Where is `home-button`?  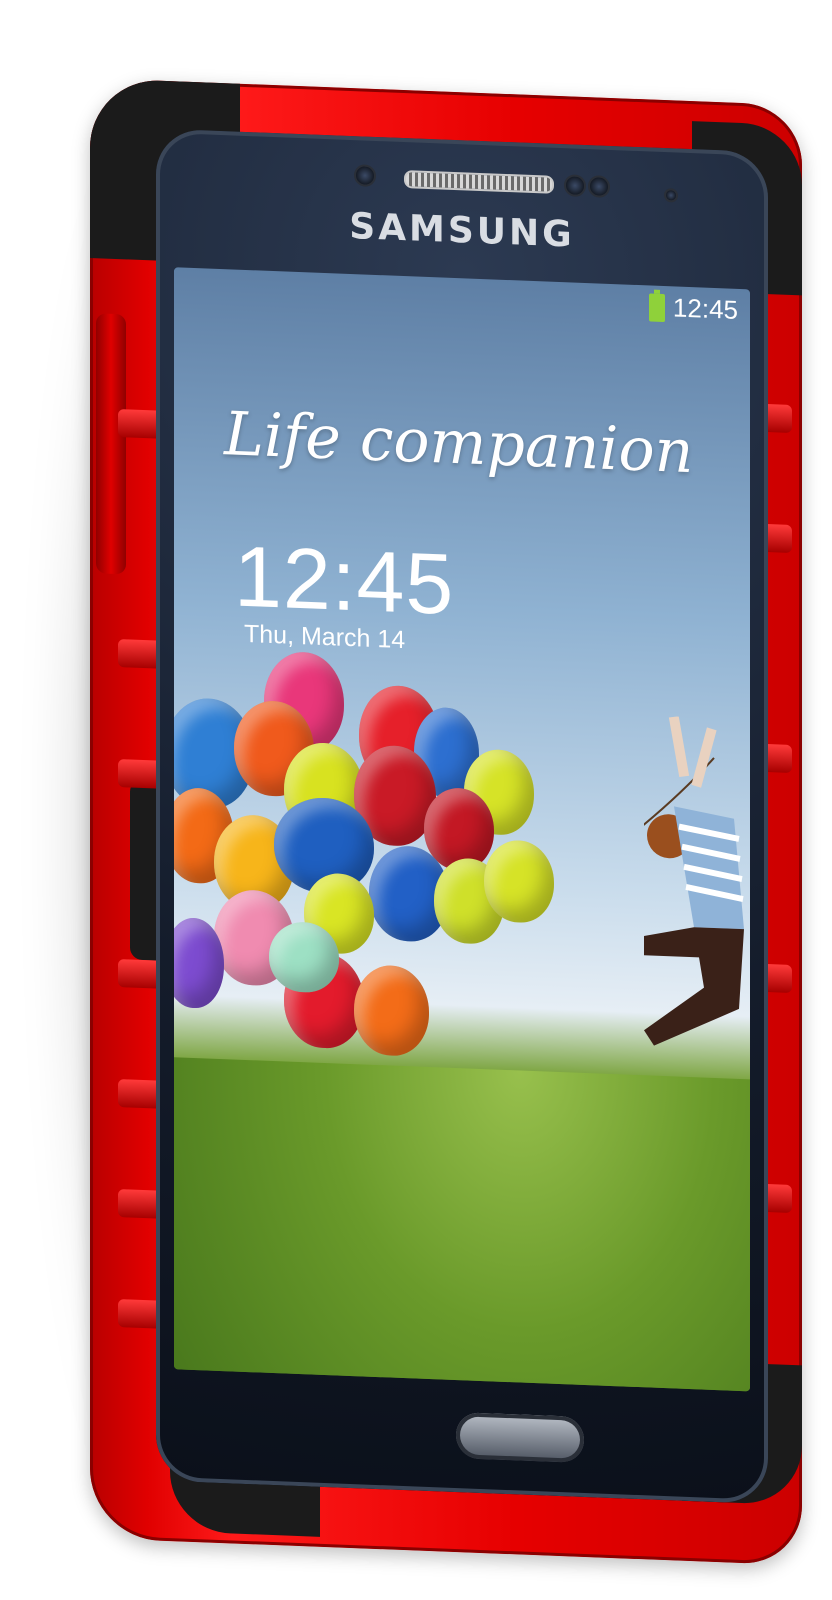
home-button is located at coordinates (520, 1437).